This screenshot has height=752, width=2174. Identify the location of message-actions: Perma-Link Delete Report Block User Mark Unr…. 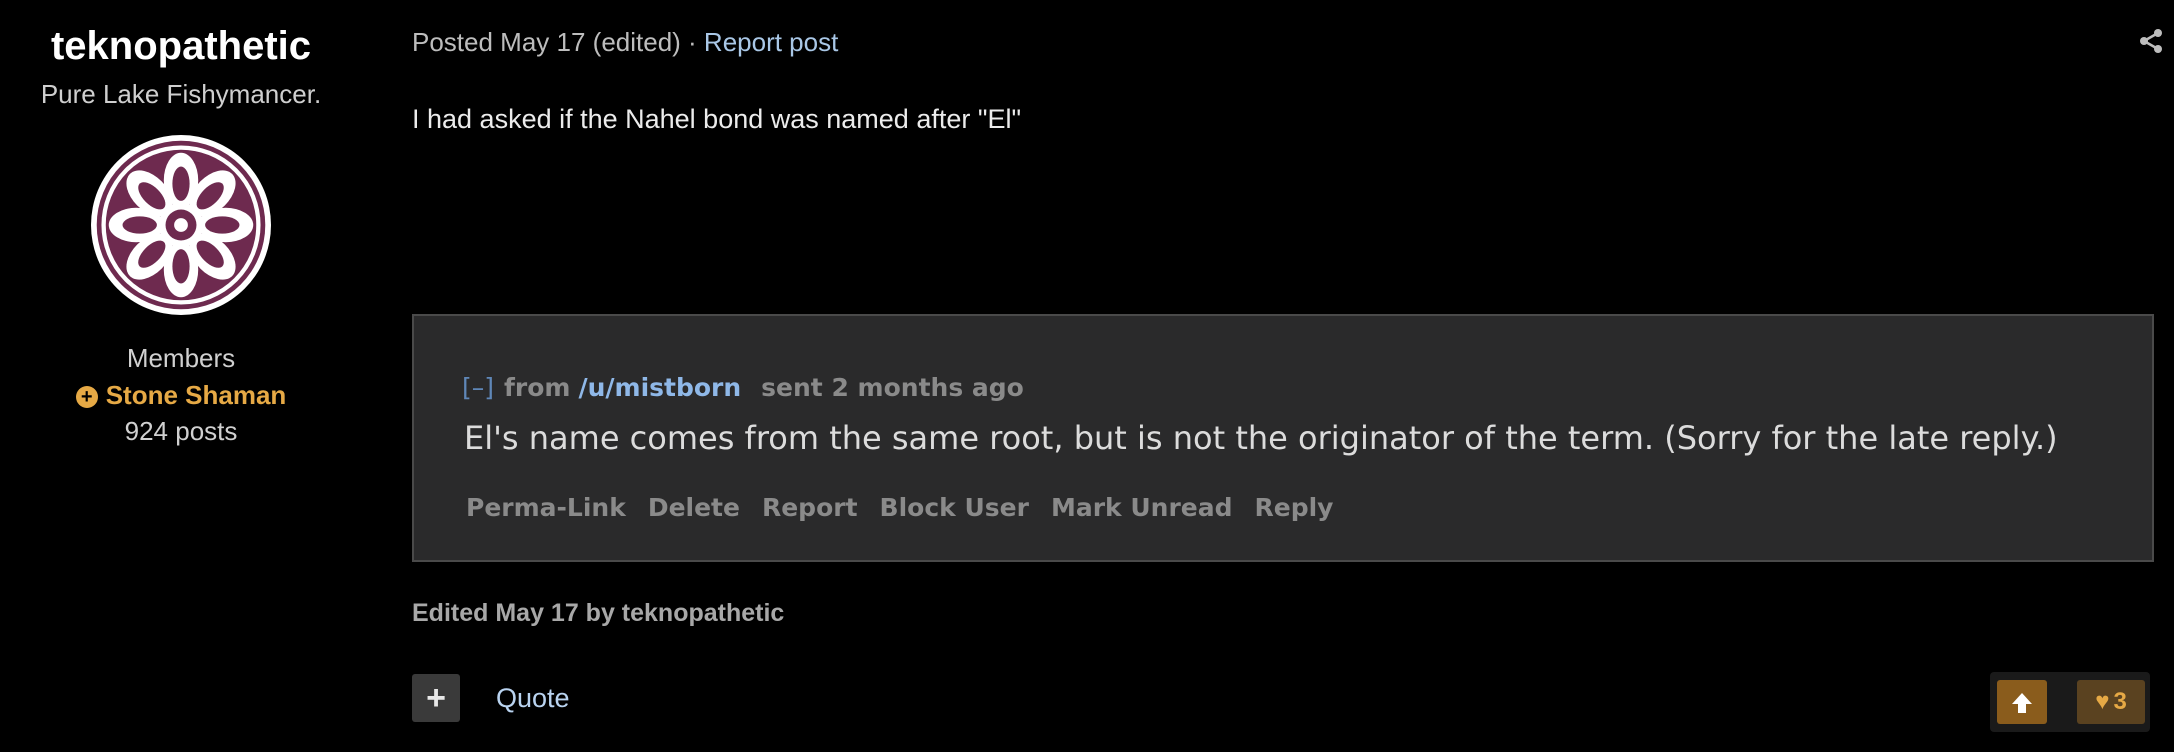
(910, 508).